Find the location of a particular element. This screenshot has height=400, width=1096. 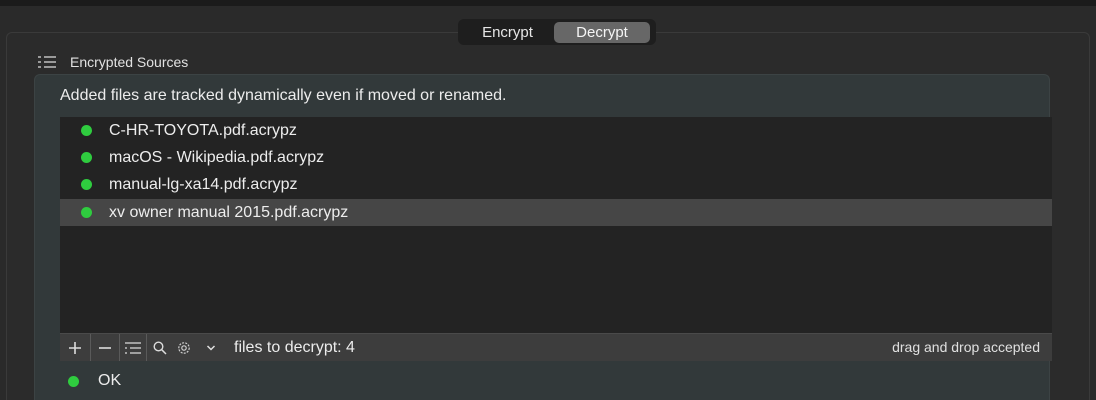

search-button is located at coordinates (159, 347).